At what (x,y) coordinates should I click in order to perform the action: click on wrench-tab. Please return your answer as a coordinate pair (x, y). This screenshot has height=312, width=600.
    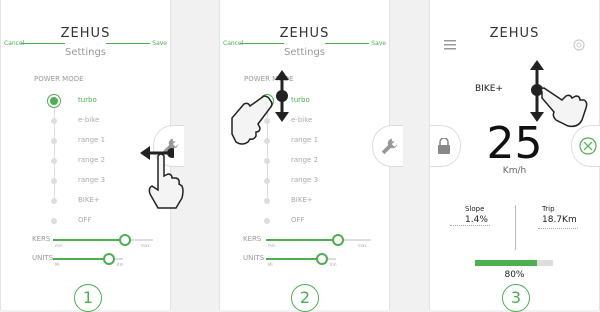
    Looking at the image, I should click on (387, 146).